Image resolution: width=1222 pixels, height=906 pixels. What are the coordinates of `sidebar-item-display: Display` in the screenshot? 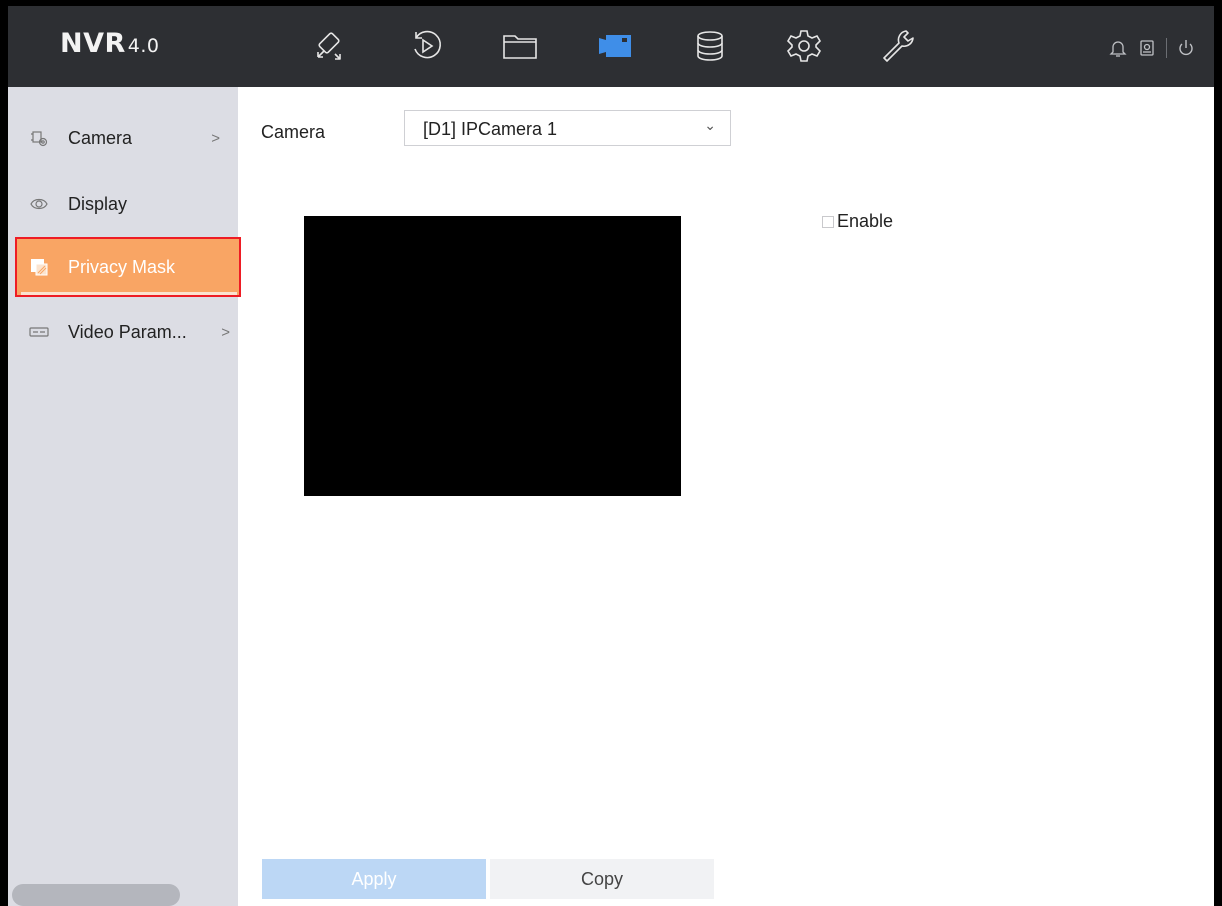 It's located at (127, 204).